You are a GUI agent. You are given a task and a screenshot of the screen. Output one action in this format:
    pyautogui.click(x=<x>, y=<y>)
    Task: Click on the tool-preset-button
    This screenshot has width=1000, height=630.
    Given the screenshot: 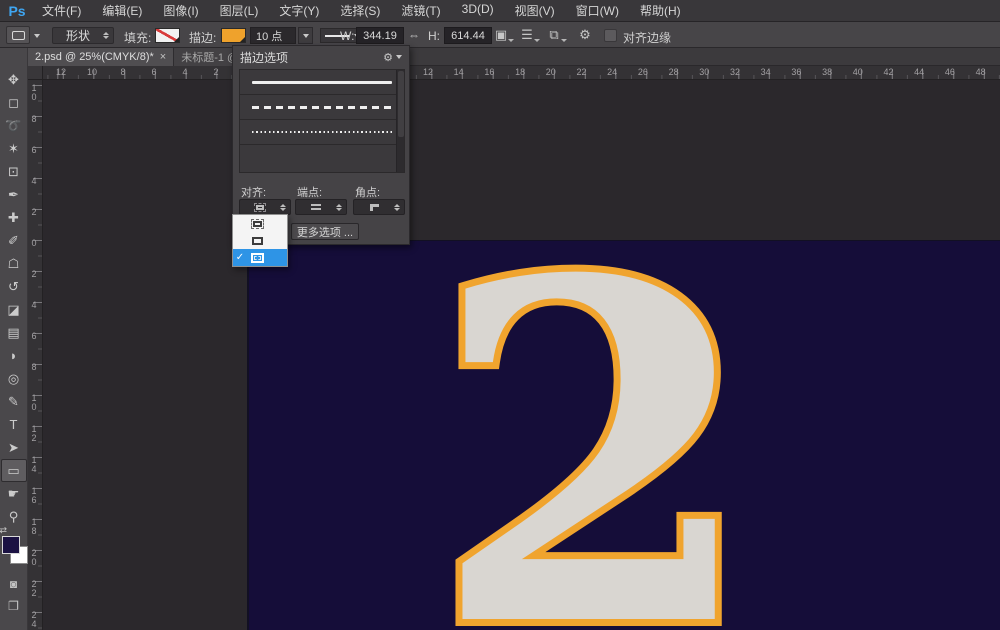 What is the action you would take?
    pyautogui.click(x=18, y=35)
    